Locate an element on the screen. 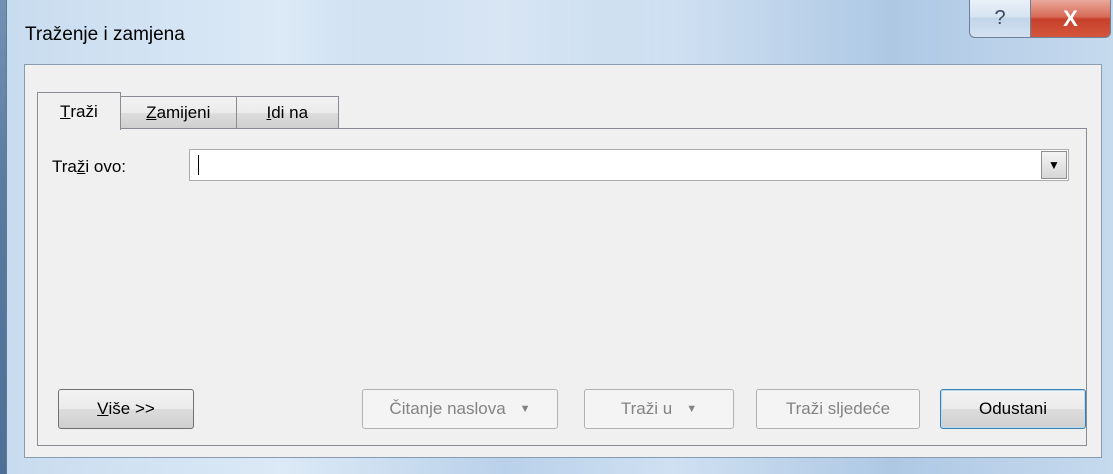 This screenshot has width=1113, height=474. find-next-button: Traži sljedeće is located at coordinates (838, 409).